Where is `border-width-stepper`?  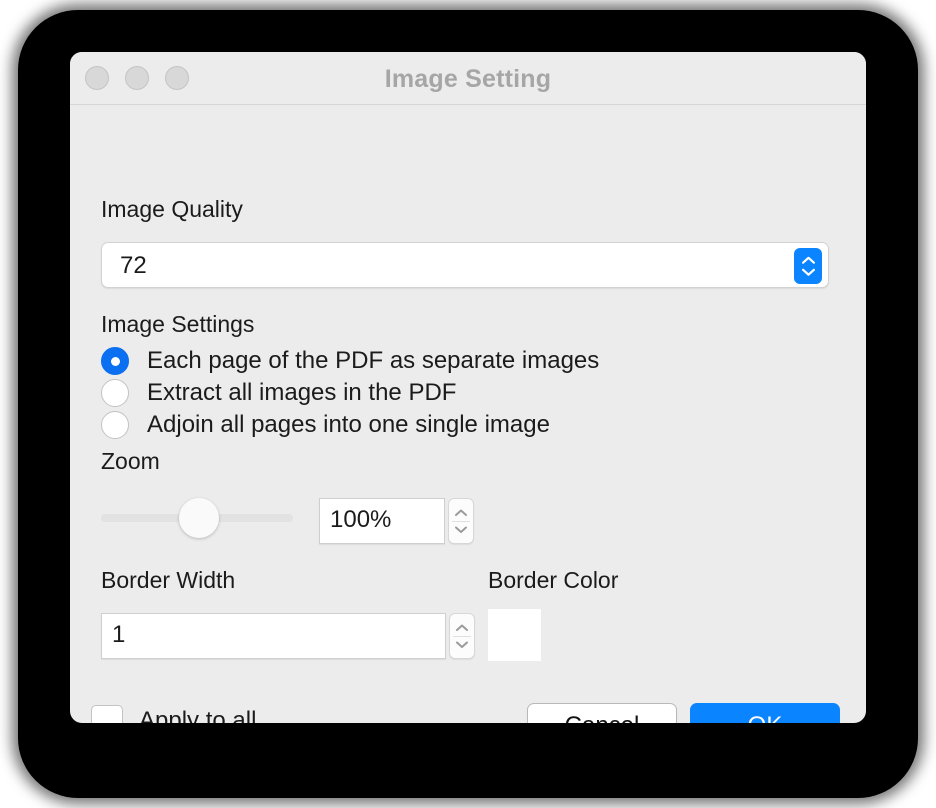
border-width-stepper is located at coordinates (462, 636).